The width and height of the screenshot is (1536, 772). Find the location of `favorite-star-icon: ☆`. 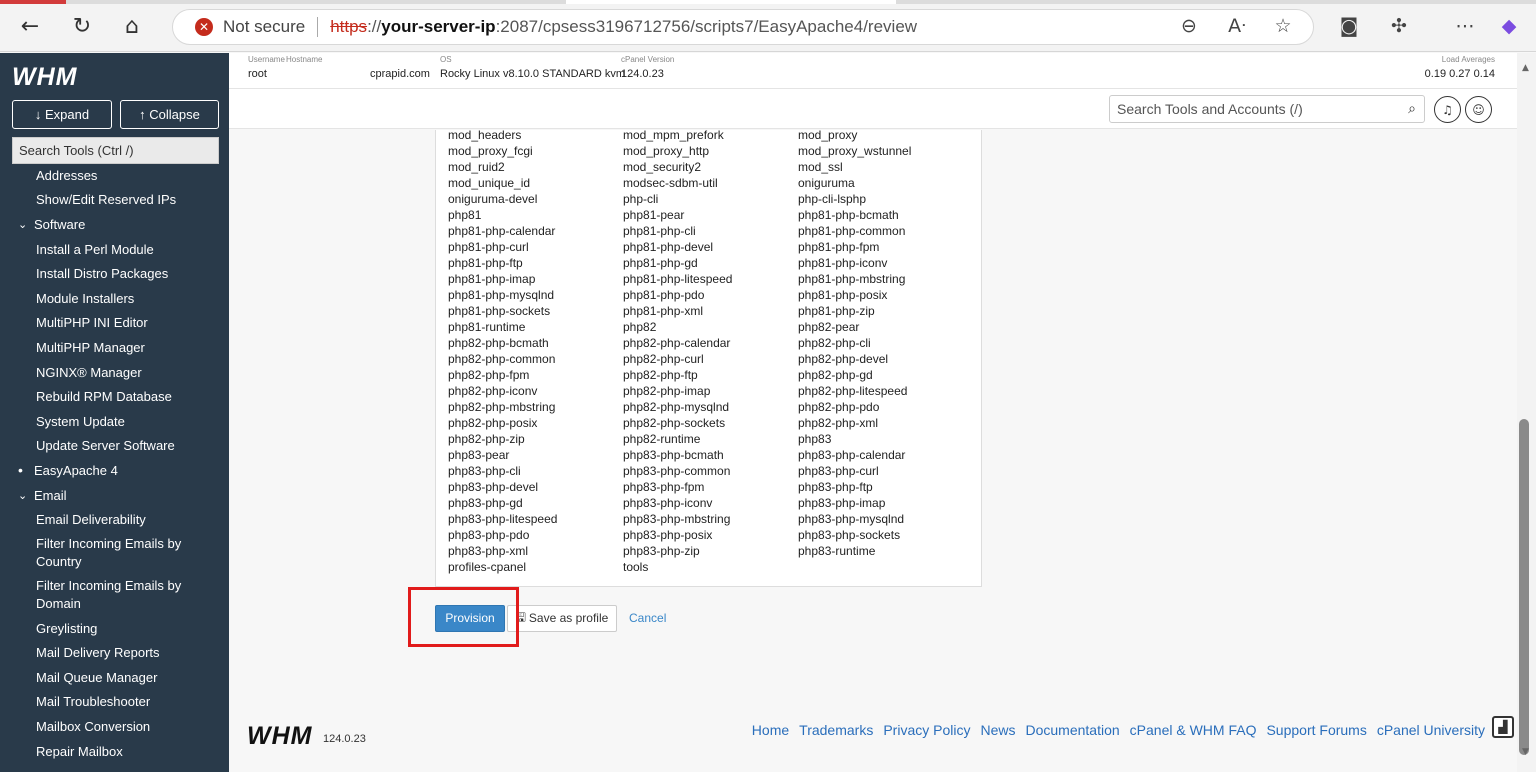

favorite-star-icon: ☆ is located at coordinates (1283, 26).